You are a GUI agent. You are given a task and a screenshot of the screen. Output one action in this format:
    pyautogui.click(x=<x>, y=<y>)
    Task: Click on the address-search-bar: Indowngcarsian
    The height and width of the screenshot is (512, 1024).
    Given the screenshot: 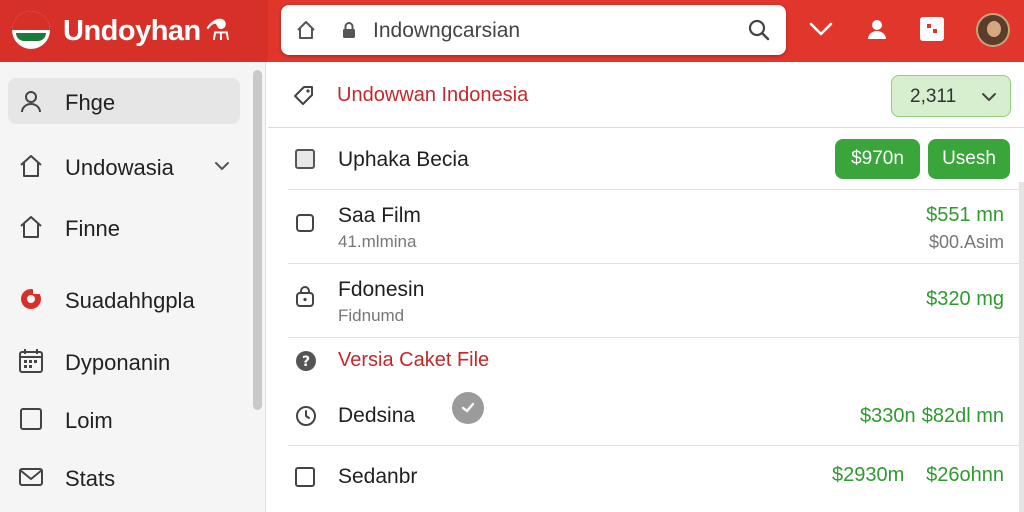 What is the action you would take?
    pyautogui.click(x=533, y=30)
    